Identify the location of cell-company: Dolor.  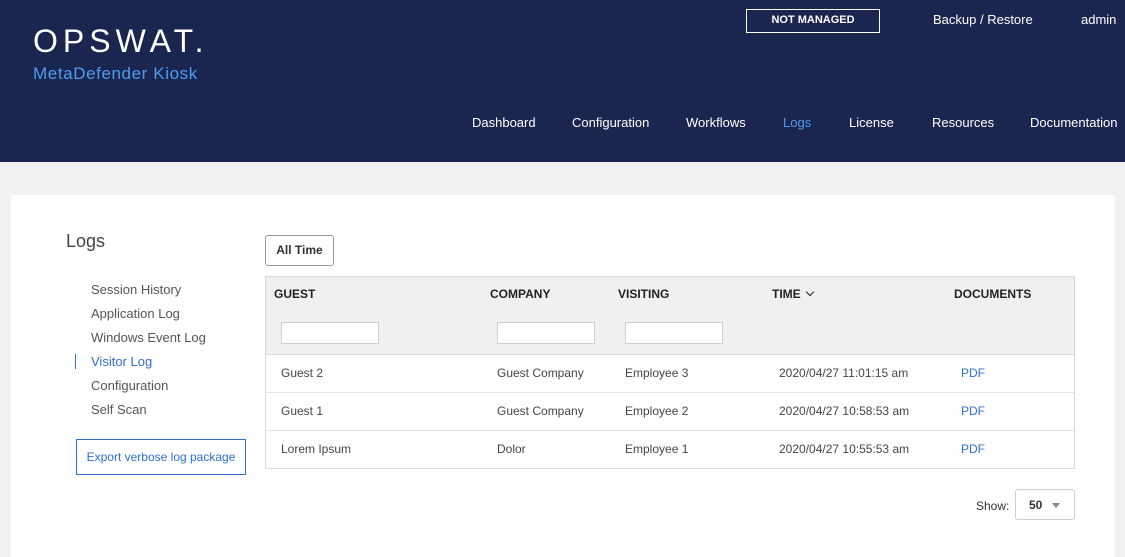
(511, 449).